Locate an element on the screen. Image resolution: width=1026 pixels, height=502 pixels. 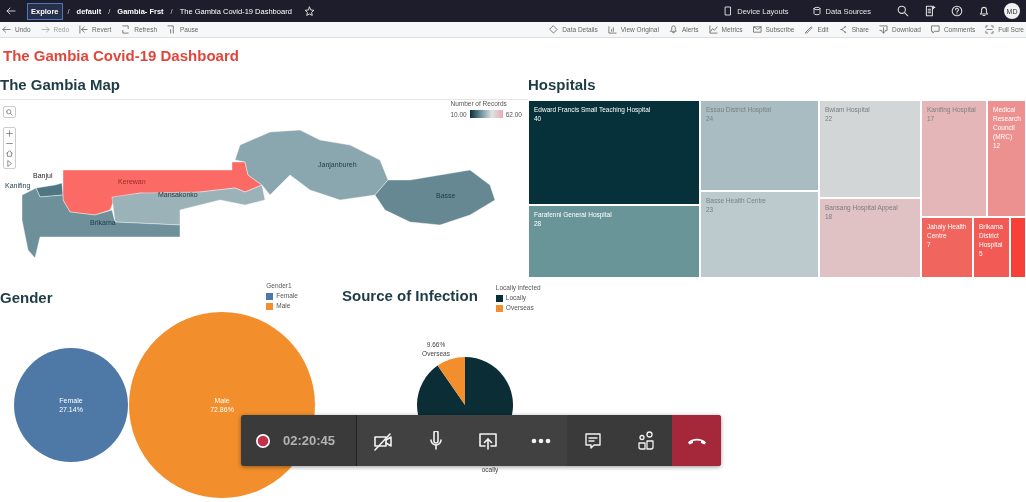
back-arrow-icon is located at coordinates (11, 11).